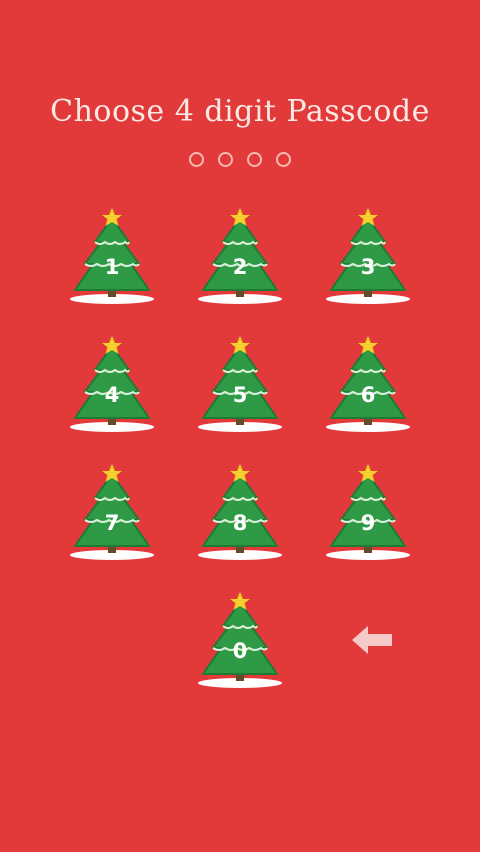 Image resolution: width=480 pixels, height=852 pixels. What do you see at coordinates (240, 159) in the screenshot?
I see `passcode-indicator` at bounding box center [240, 159].